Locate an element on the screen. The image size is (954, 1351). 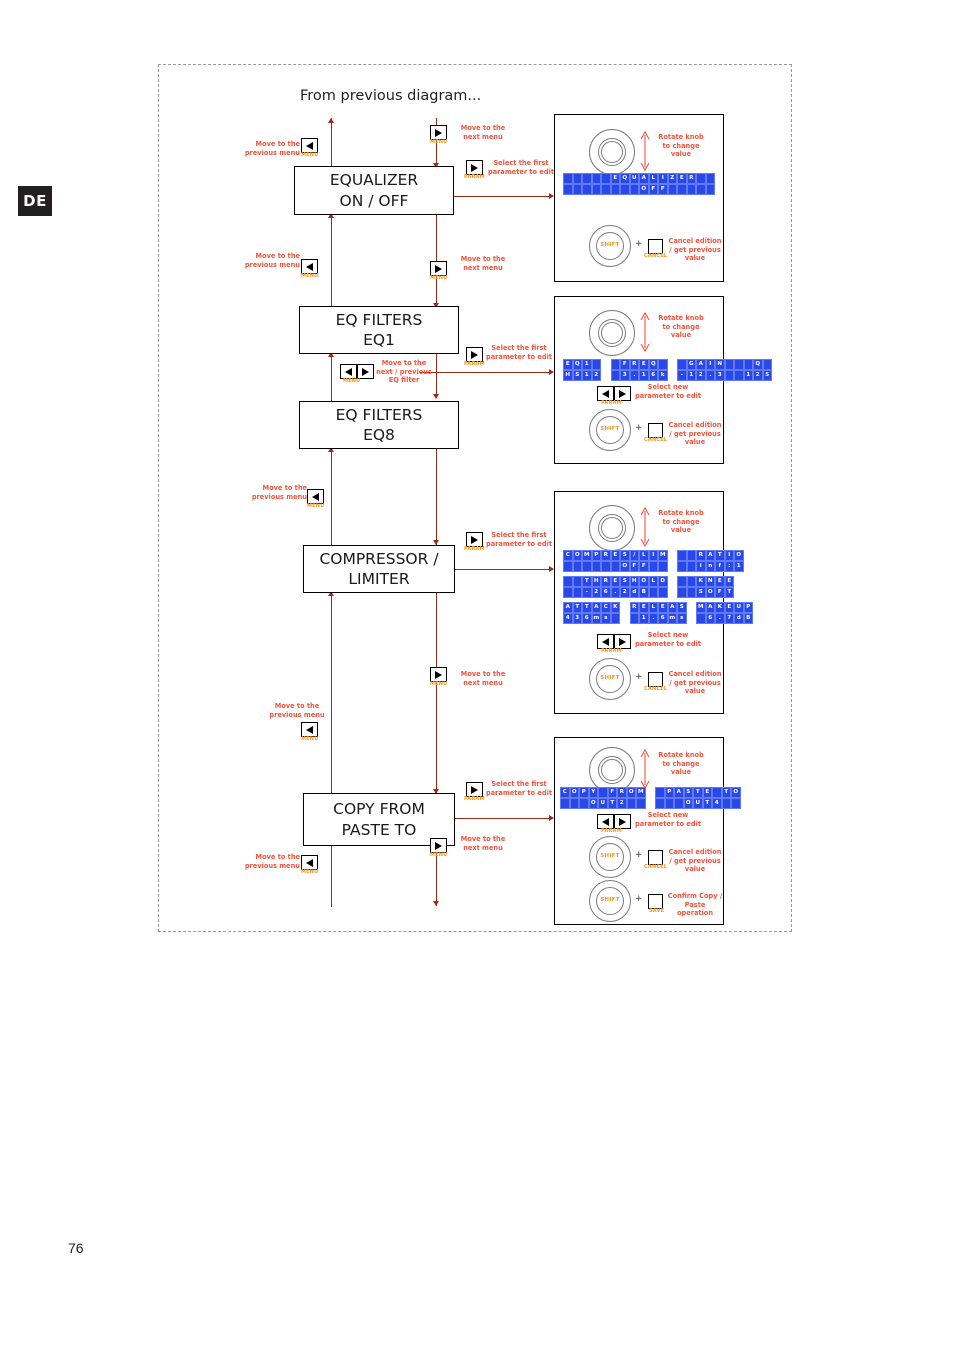
flow-node-eq8: EQ FILTERS EQ8 is located at coordinates (379, 425).